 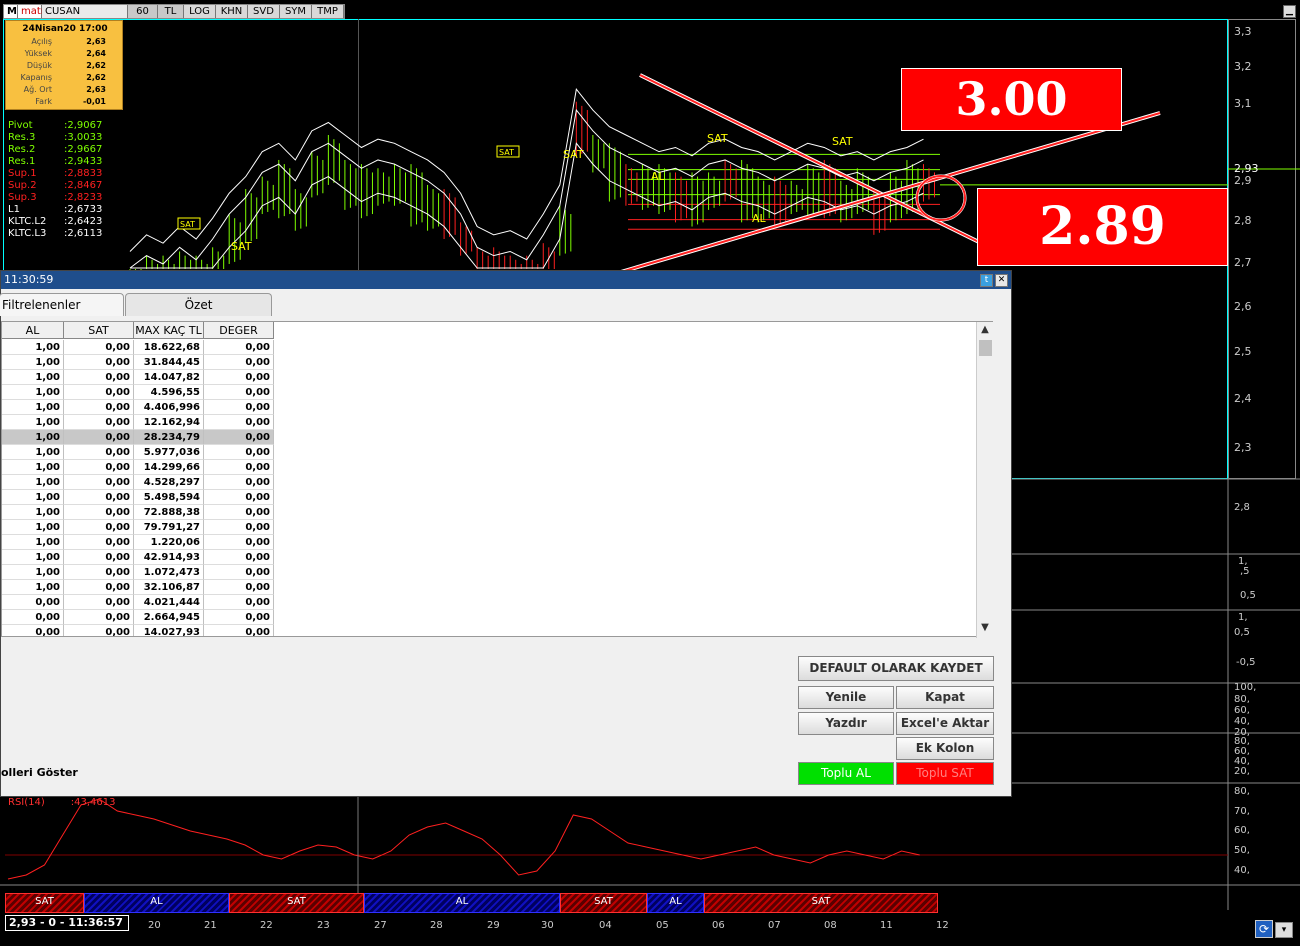 I want to click on table-row: 1,00 0,00 42.914,93 0,00, so click(x=138, y=557).